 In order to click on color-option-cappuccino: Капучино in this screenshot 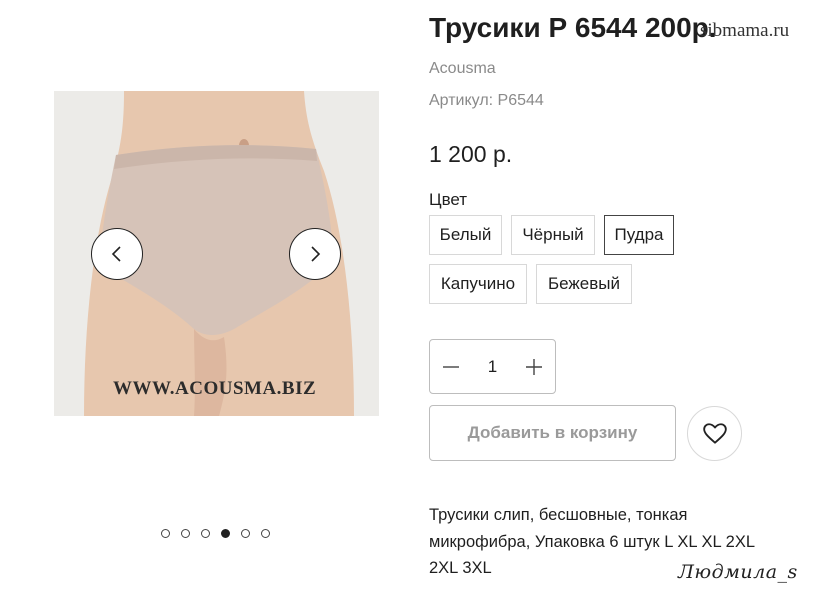, I will do `click(478, 284)`.